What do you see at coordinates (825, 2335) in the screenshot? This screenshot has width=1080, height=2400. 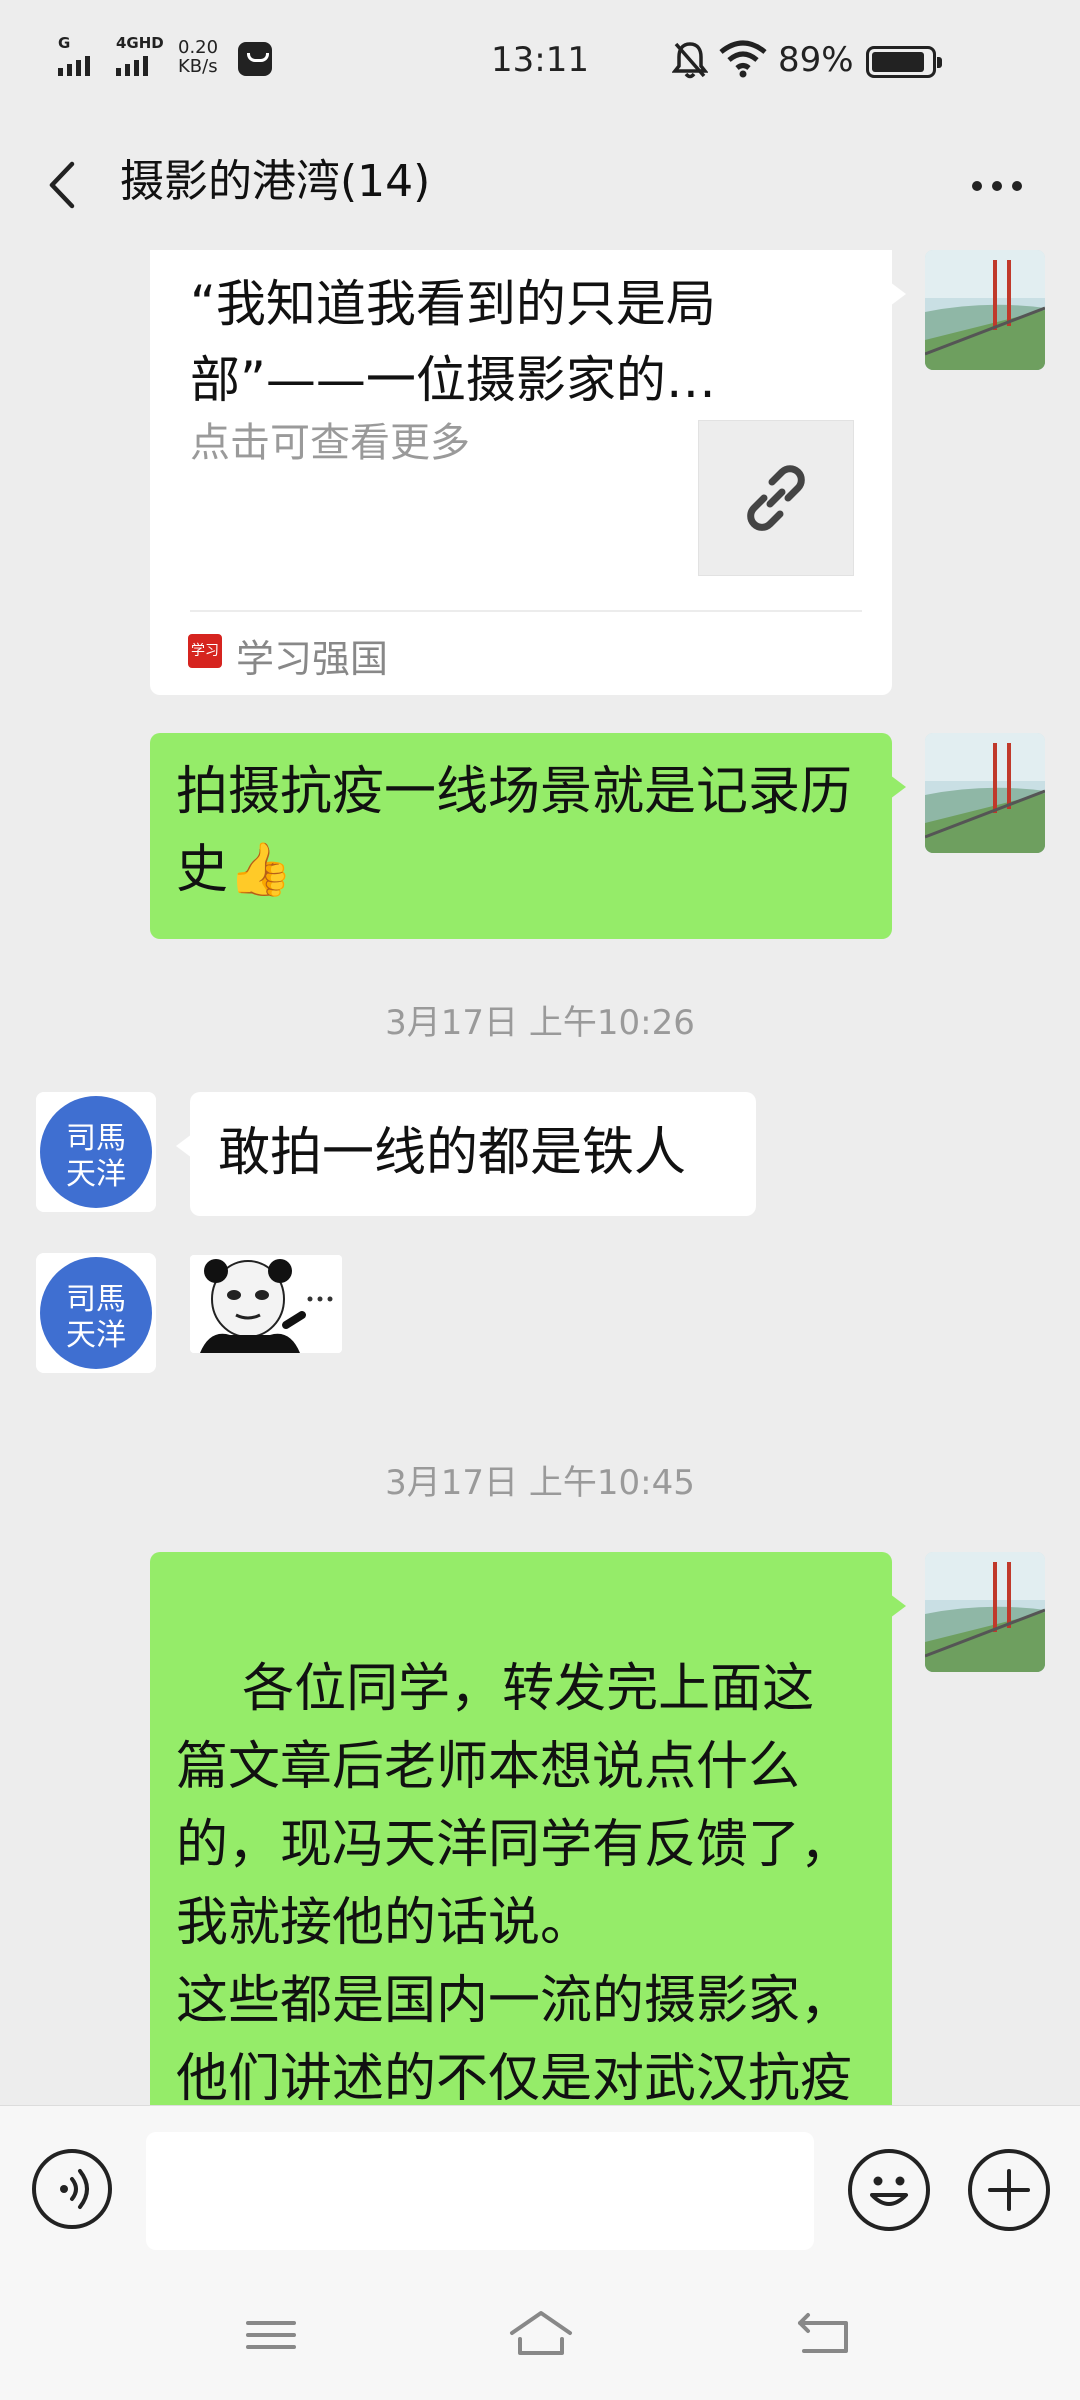 I see `back-icon` at bounding box center [825, 2335].